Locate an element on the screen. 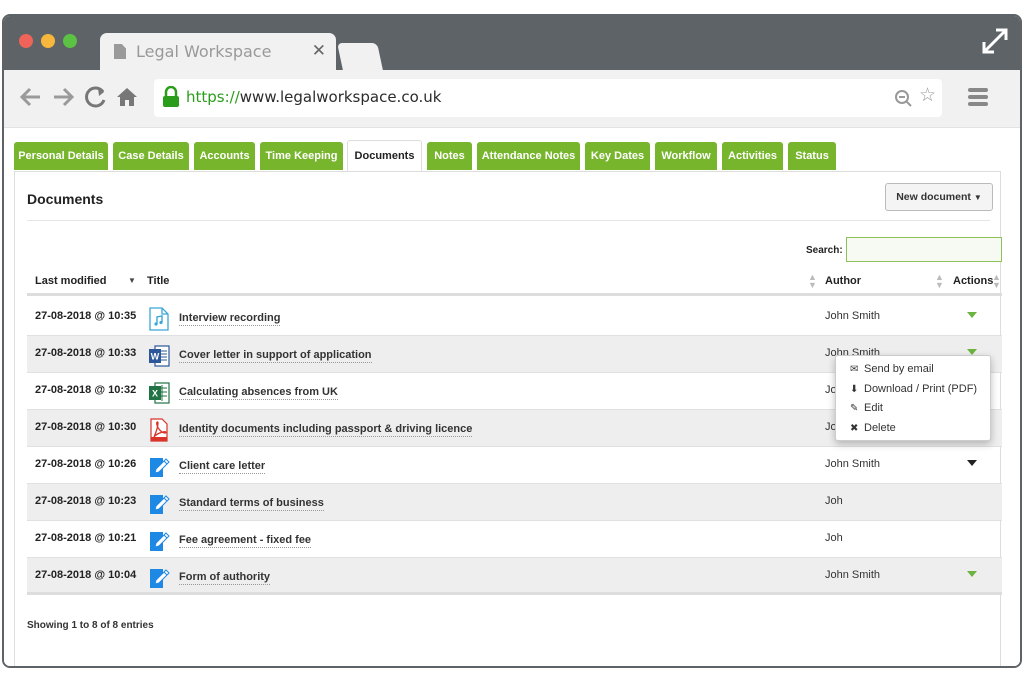 Image resolution: width=1024 pixels, height=683 pixels. url-text: https://www.legalworkspace.co.uk is located at coordinates (313, 97).